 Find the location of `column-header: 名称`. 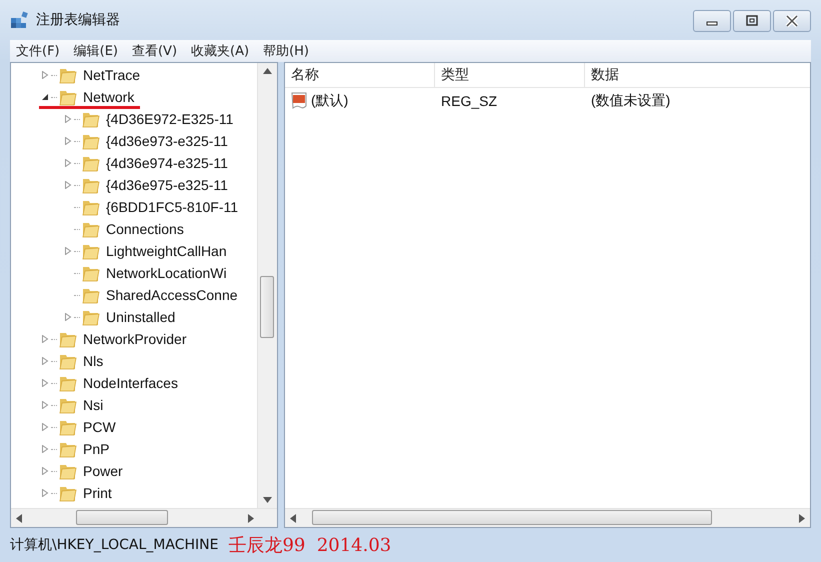

column-header: 名称 is located at coordinates (360, 75).